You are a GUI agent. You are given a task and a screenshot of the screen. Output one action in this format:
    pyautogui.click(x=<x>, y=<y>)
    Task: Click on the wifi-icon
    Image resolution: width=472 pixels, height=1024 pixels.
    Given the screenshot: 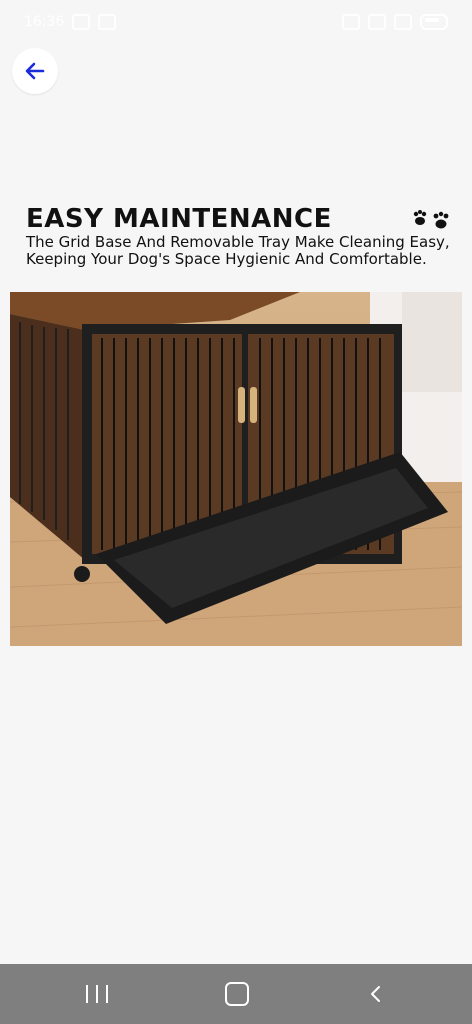 What is the action you would take?
    pyautogui.click(x=377, y=22)
    